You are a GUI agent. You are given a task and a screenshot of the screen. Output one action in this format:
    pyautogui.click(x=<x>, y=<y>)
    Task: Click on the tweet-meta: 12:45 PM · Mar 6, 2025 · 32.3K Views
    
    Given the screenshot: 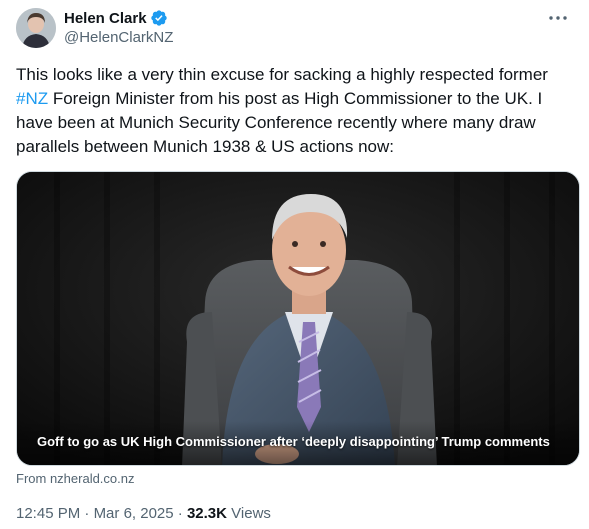 What is the action you would take?
    pyautogui.click(x=143, y=513)
    